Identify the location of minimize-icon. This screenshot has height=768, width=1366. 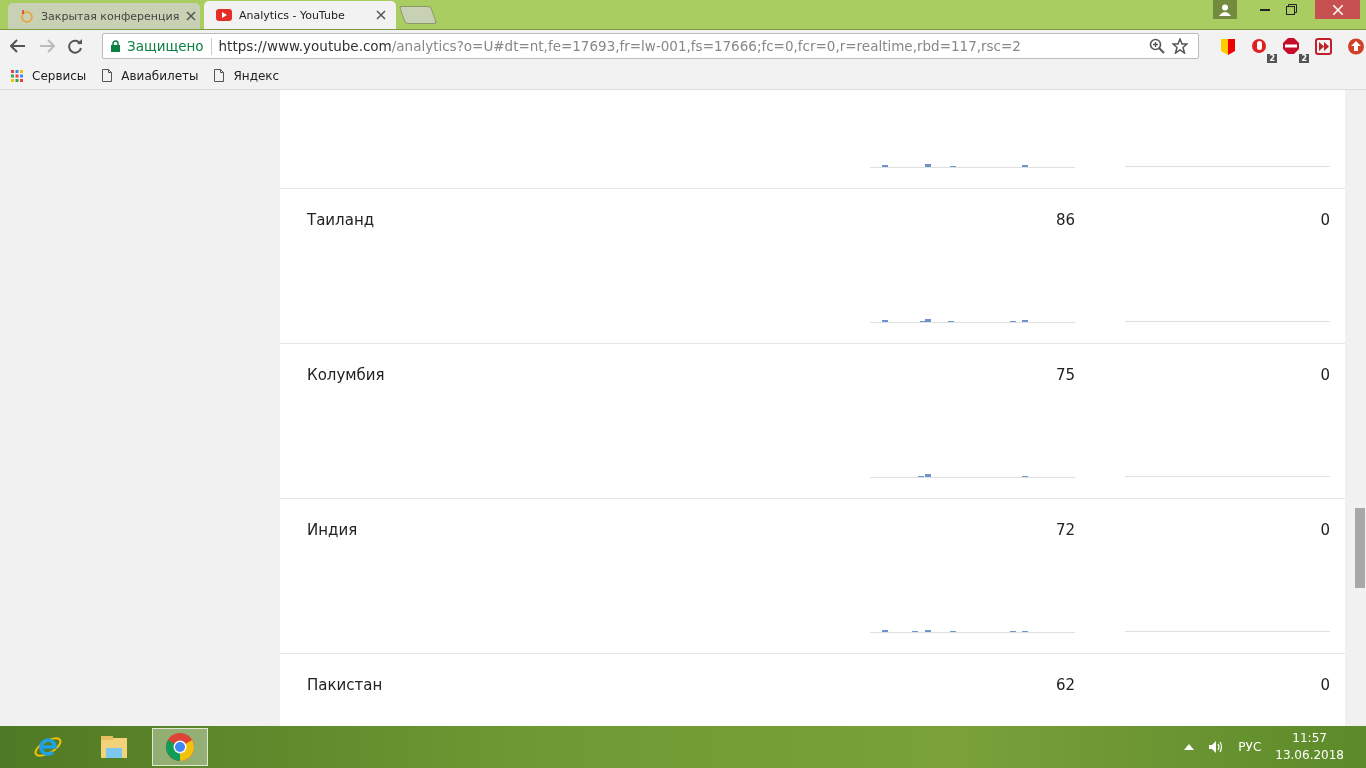
(1264, 9).